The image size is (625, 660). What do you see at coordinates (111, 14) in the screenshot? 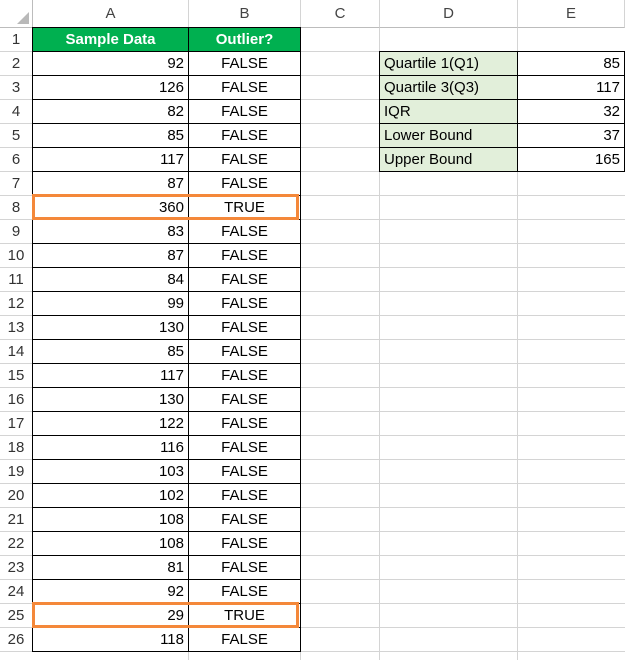
I see `column-header-a: A` at bounding box center [111, 14].